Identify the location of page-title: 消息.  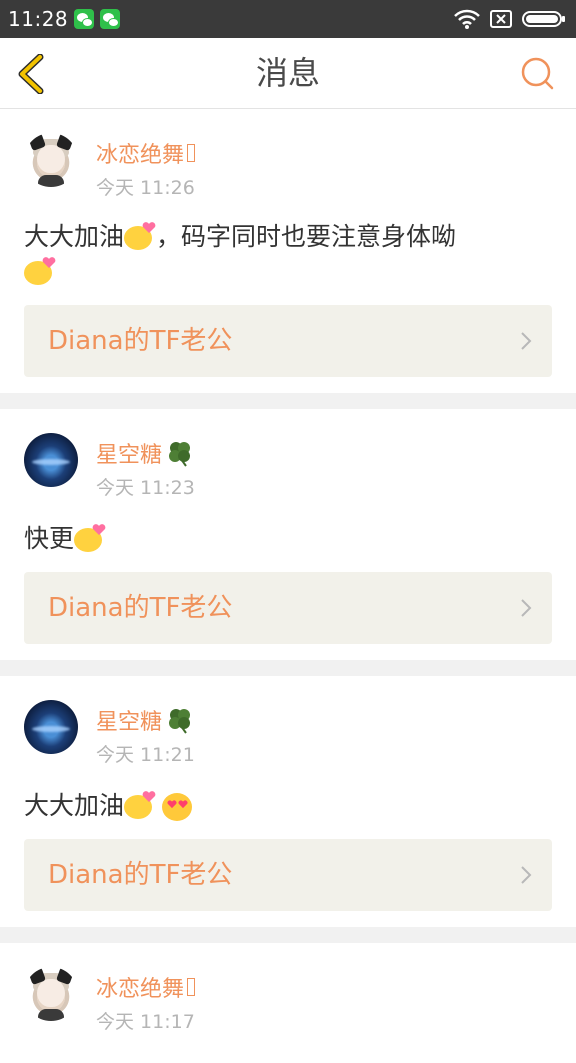
(287, 73).